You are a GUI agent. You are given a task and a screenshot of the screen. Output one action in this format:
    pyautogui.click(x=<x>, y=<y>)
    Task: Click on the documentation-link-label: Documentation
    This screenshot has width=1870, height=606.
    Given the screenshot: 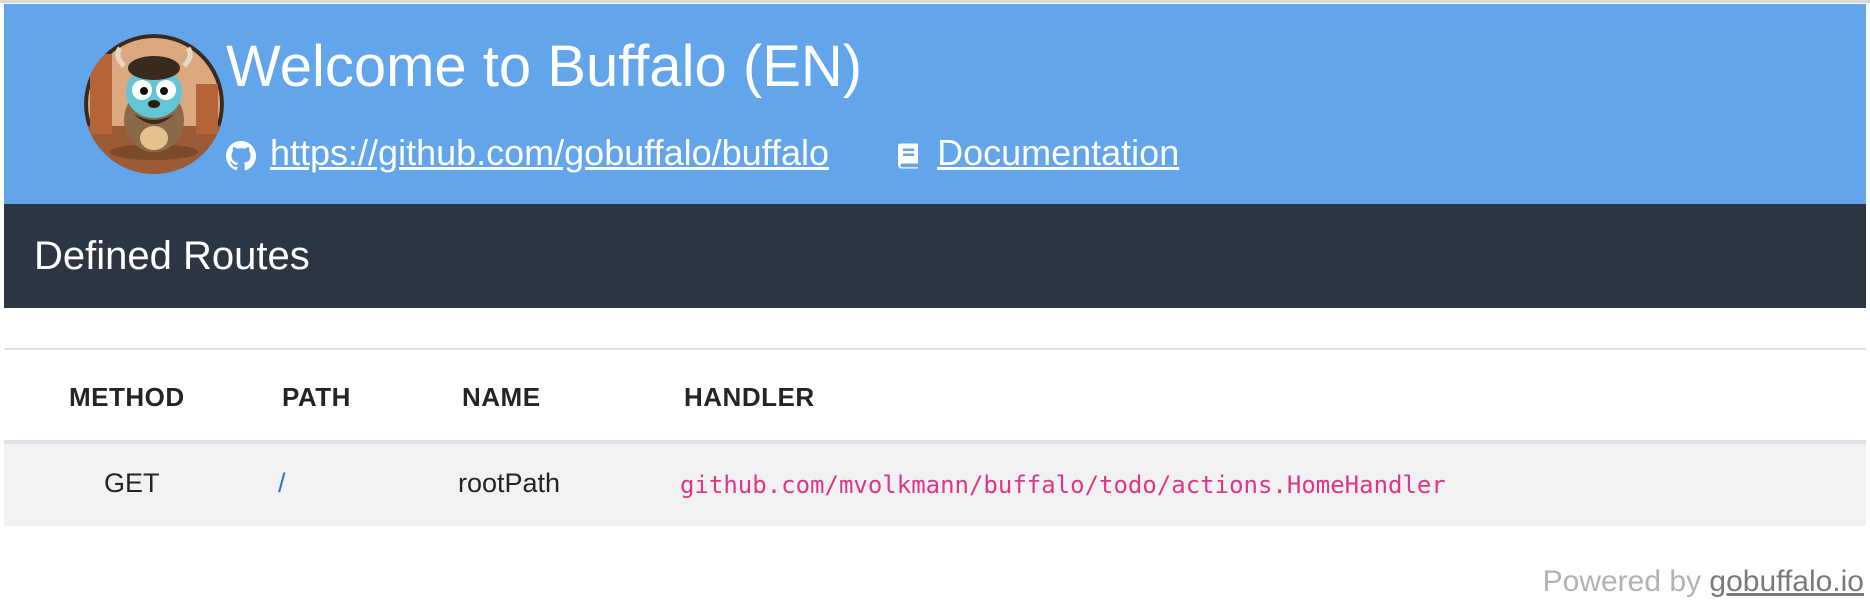 What is the action you would take?
    pyautogui.click(x=1058, y=152)
    